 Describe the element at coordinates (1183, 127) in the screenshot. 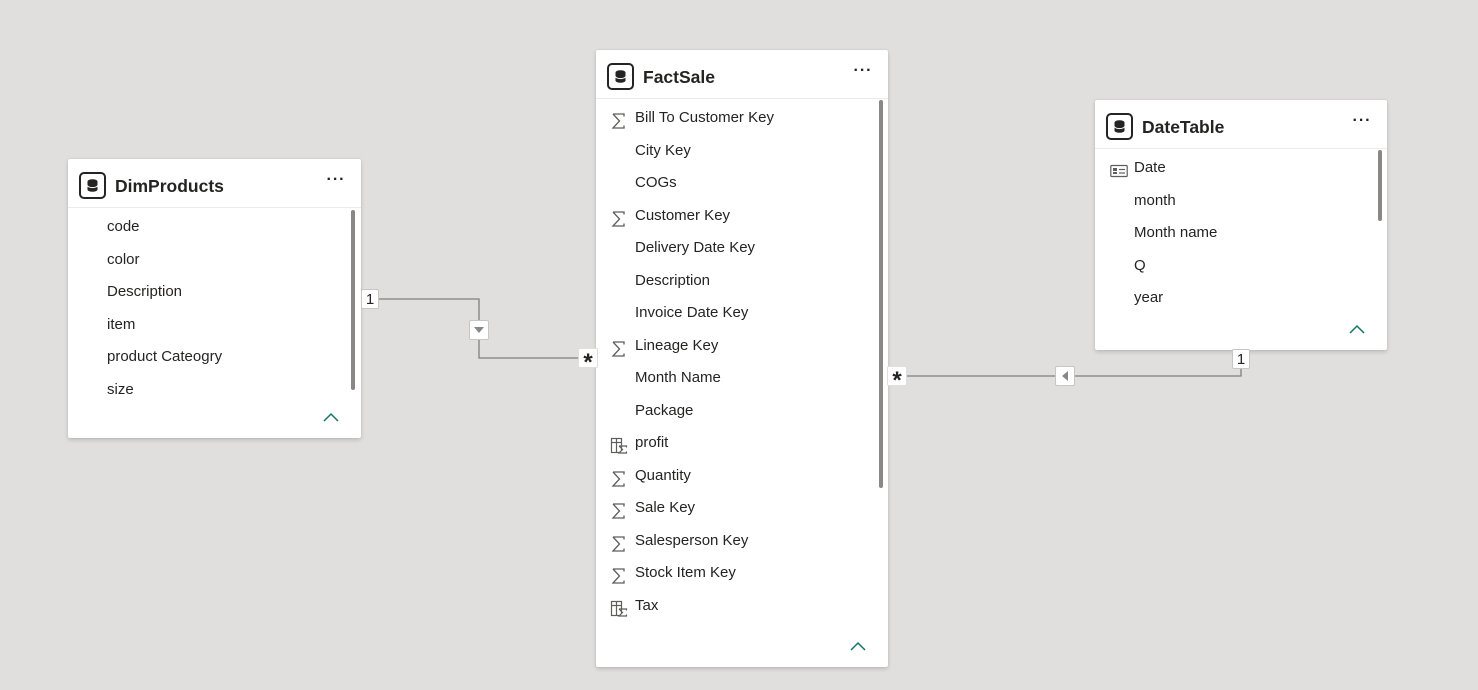

I see `table-title: DateTable` at that location.